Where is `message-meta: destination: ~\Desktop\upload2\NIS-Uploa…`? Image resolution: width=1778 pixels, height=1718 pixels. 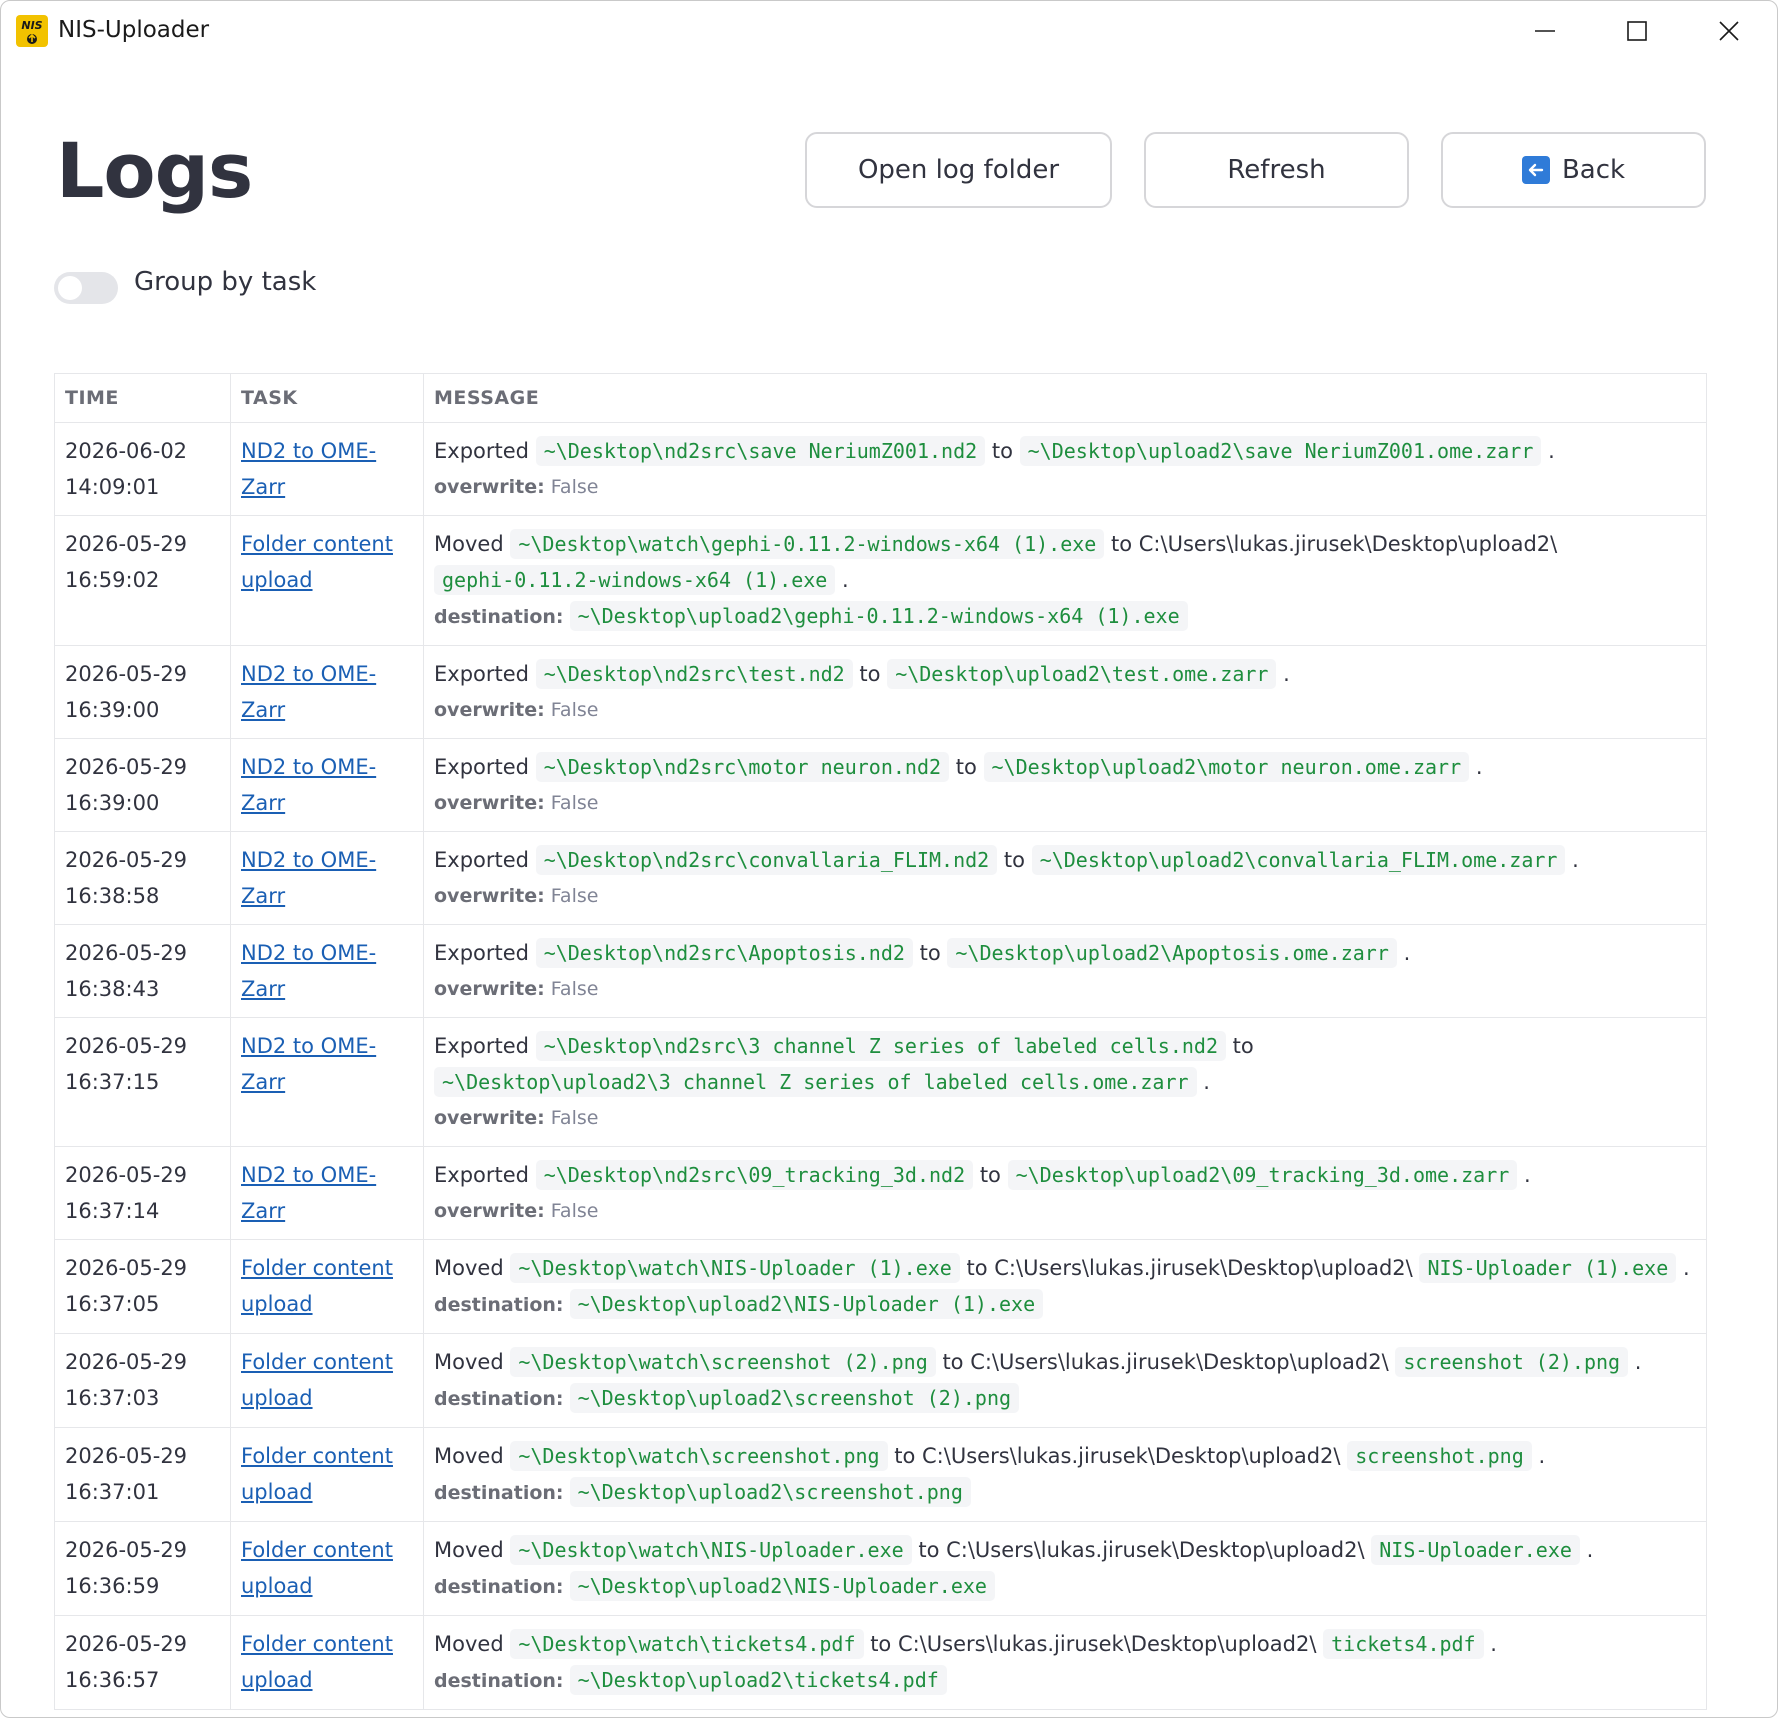
message-meta: destination: ~\Desktop\upload2\NIS-Uploa… is located at coordinates (1065, 1304).